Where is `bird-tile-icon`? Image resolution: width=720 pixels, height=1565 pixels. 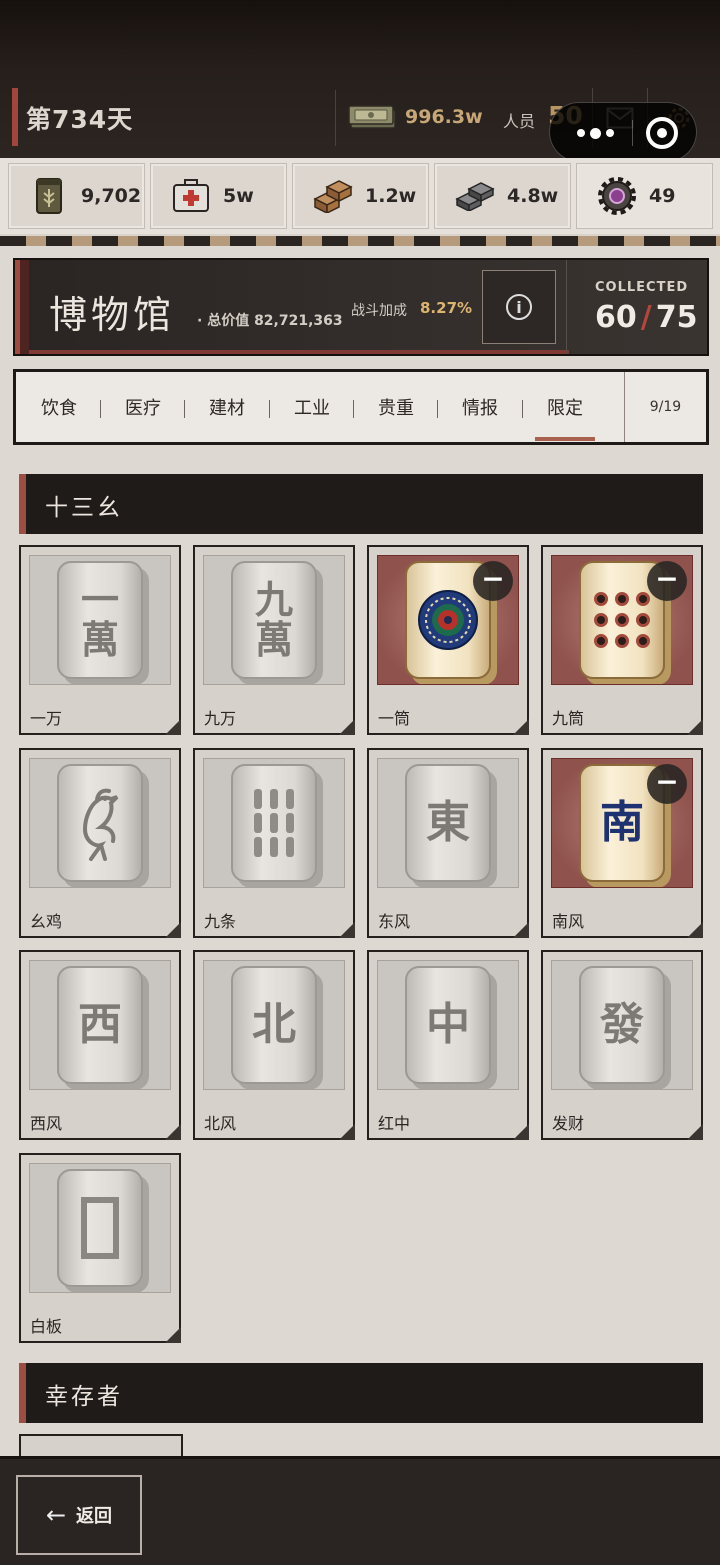
bird-tile-icon is located at coordinates (100, 823).